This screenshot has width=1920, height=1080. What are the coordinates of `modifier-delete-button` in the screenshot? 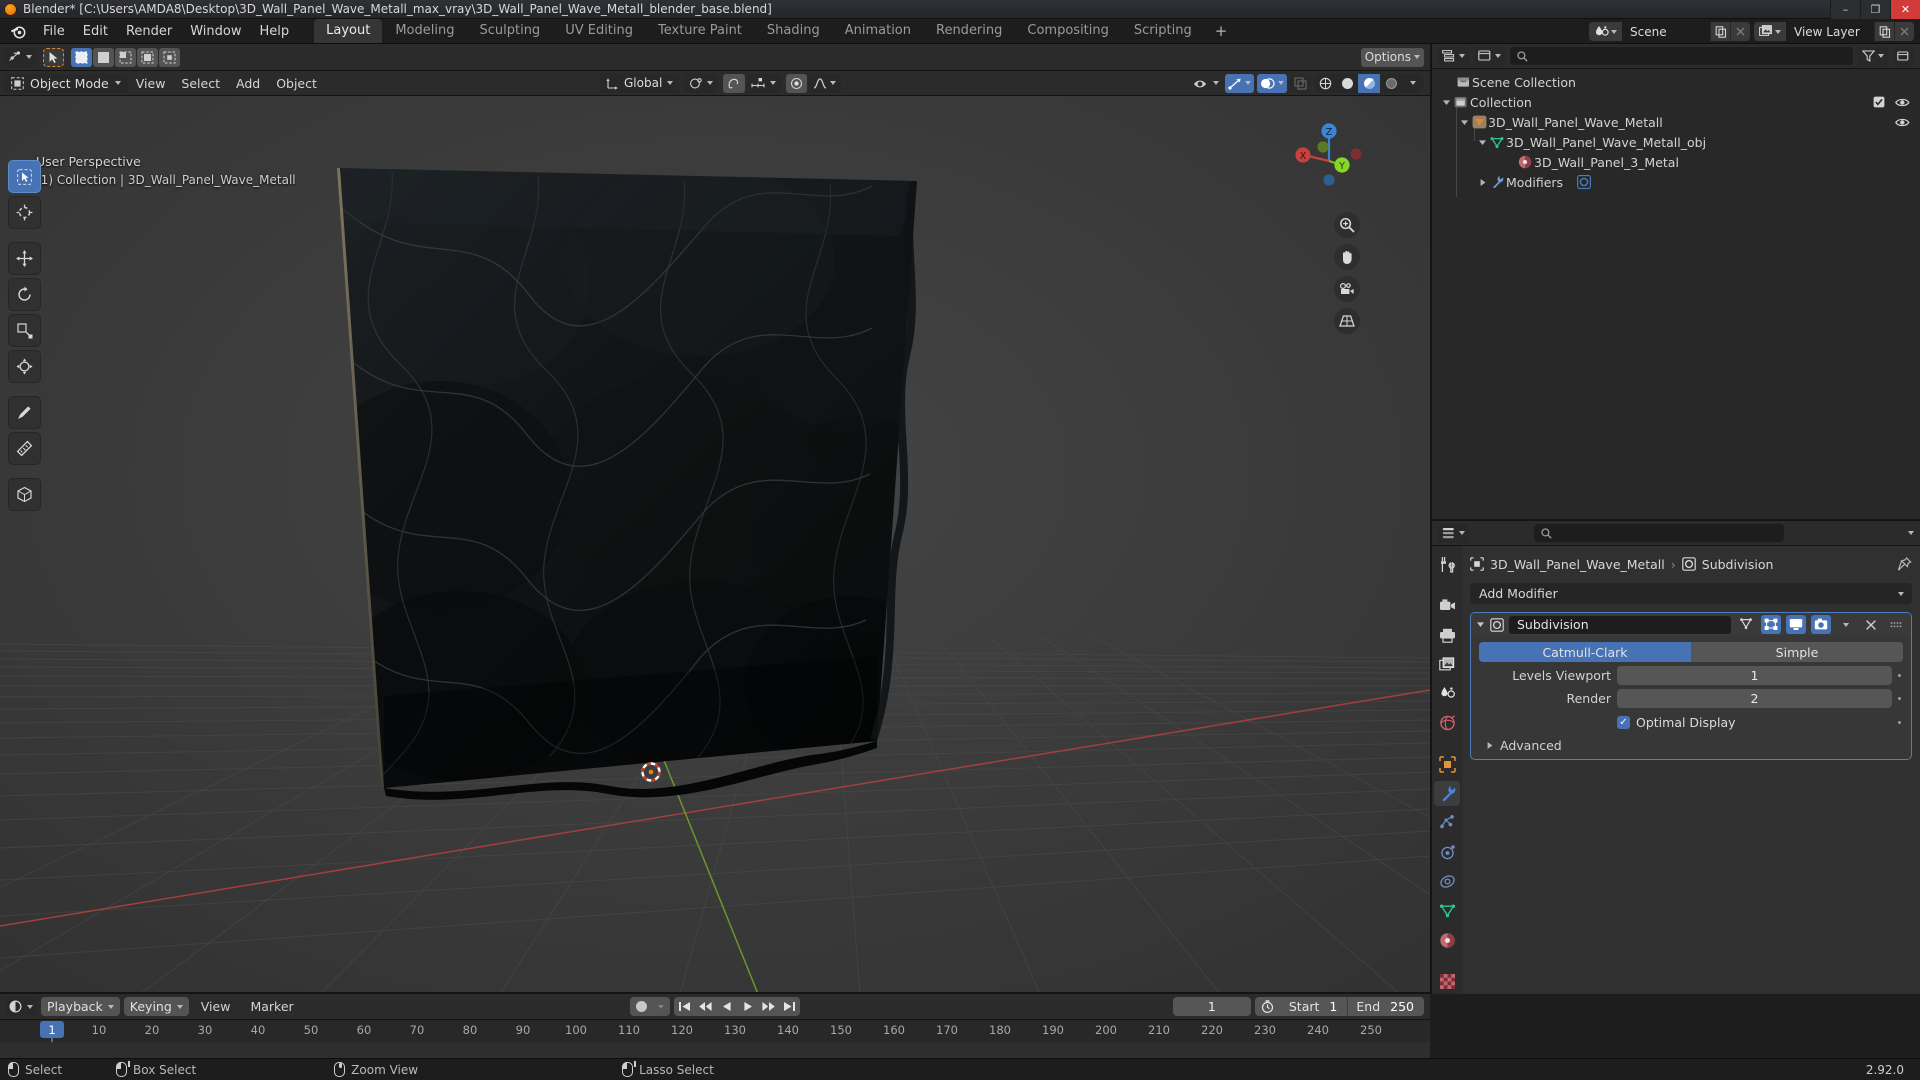 It's located at (1871, 624).